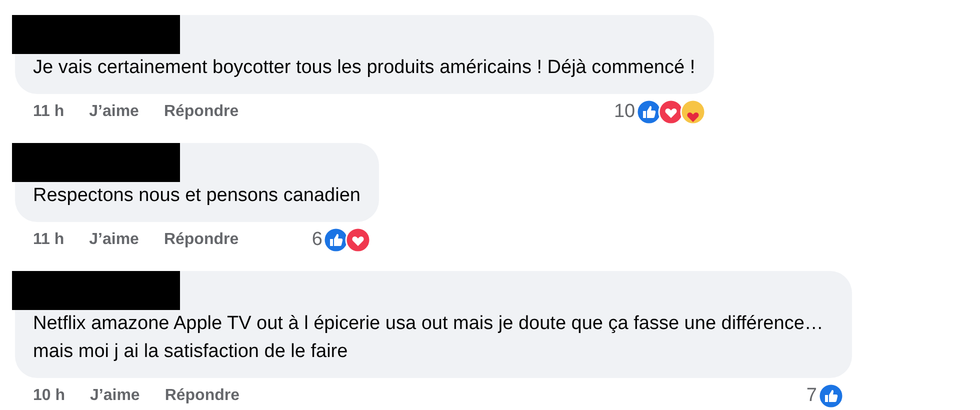 This screenshot has width=980, height=410. I want to click on comment-text: Je vais certainement boycotter tous les produits américains ! Déjà commencé !, so click(364, 68).